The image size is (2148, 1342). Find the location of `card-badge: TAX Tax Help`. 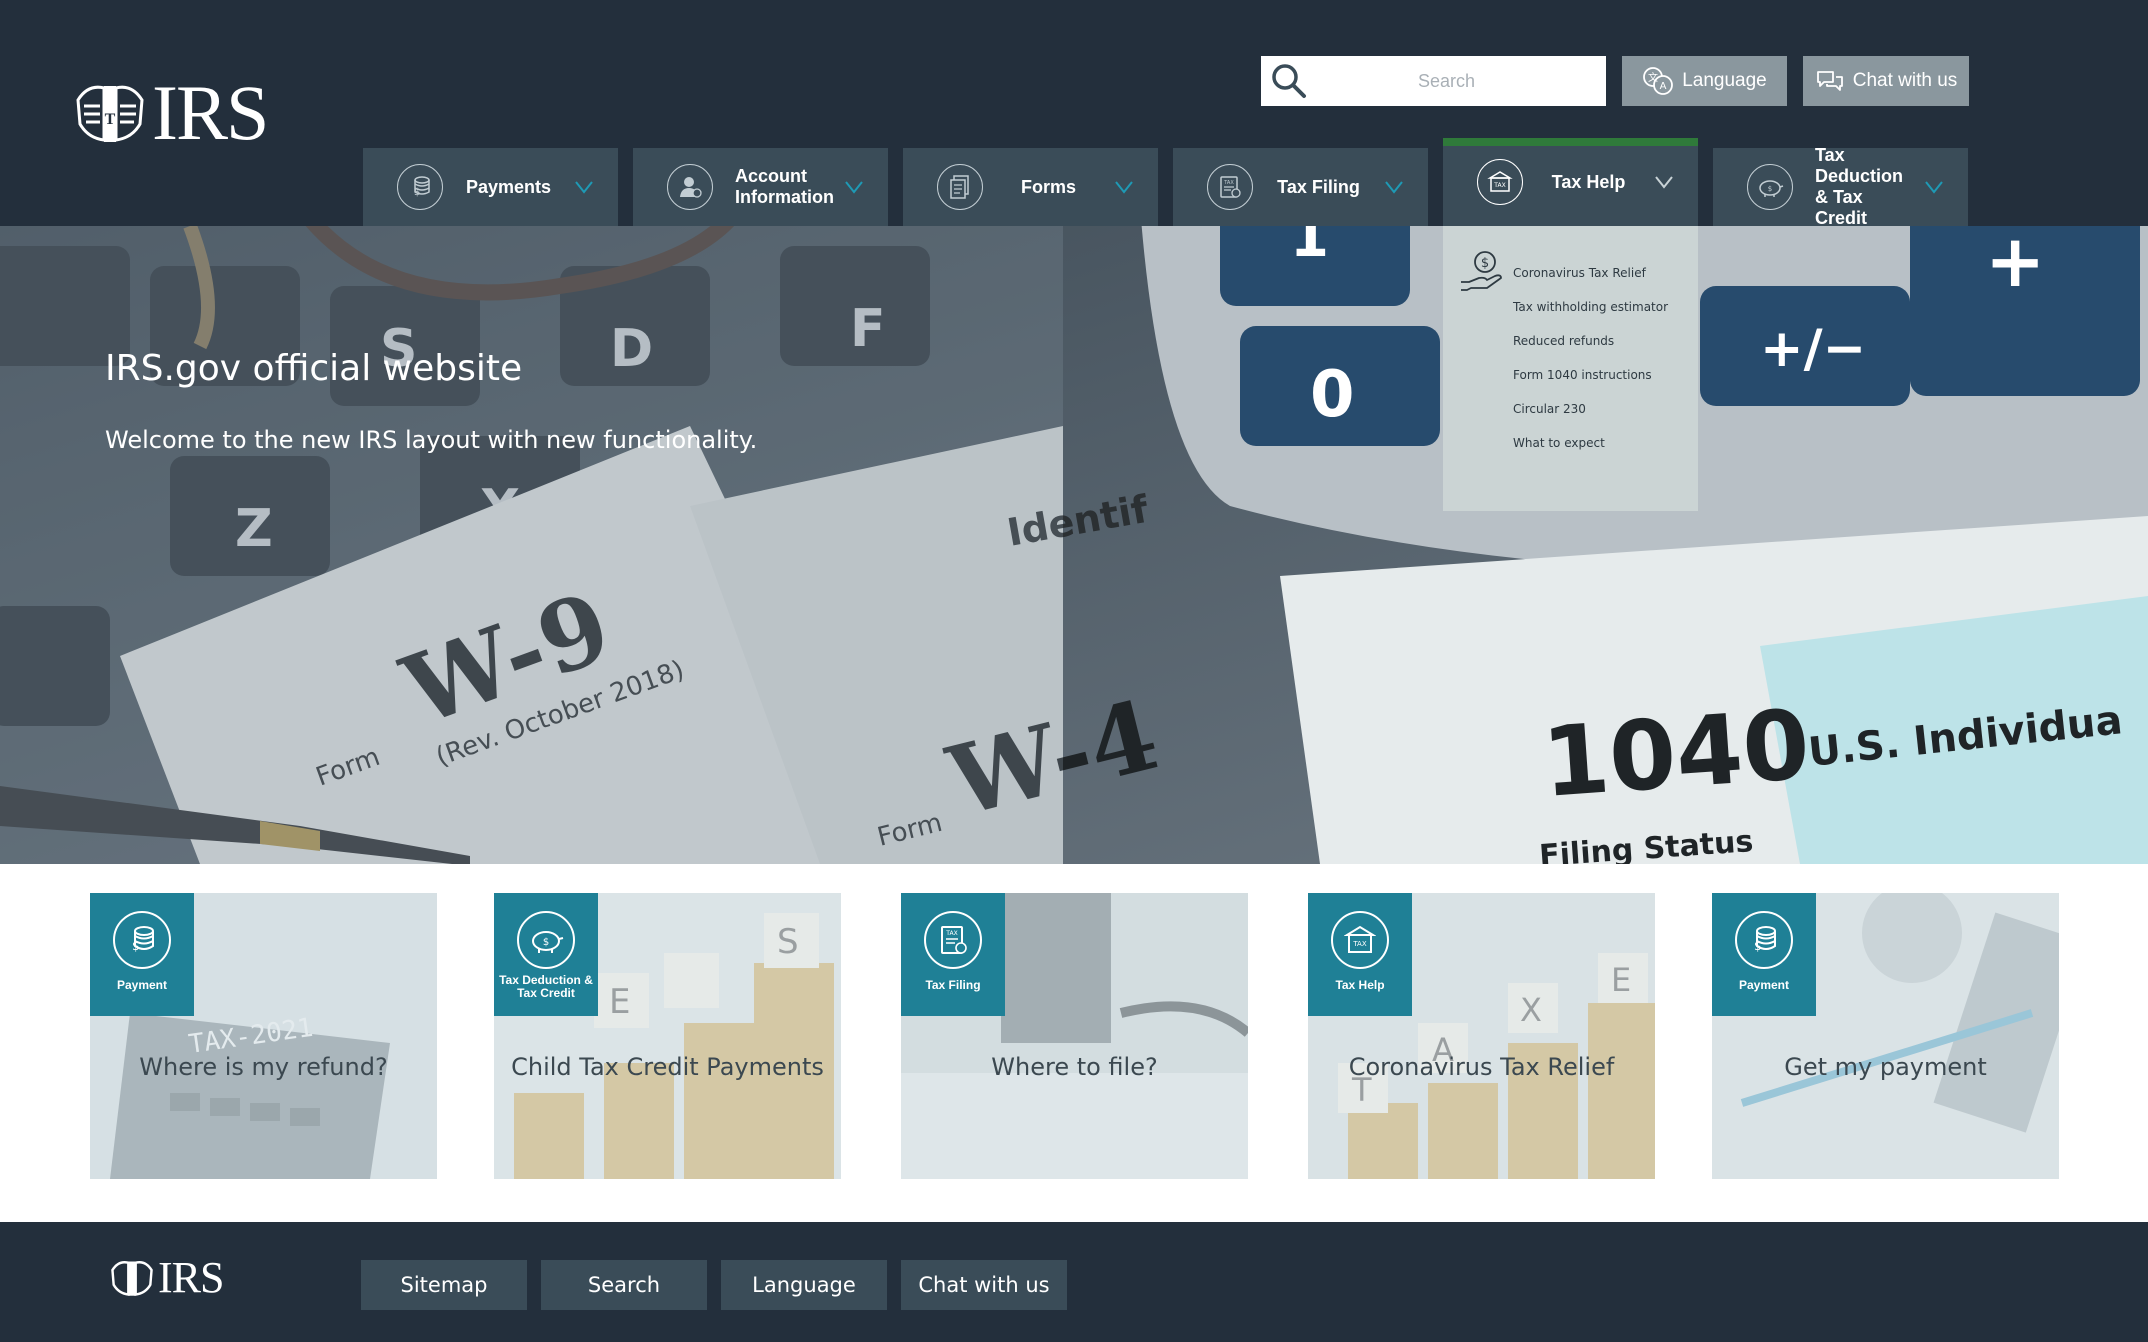

card-badge: TAX Tax Help is located at coordinates (1360, 954).